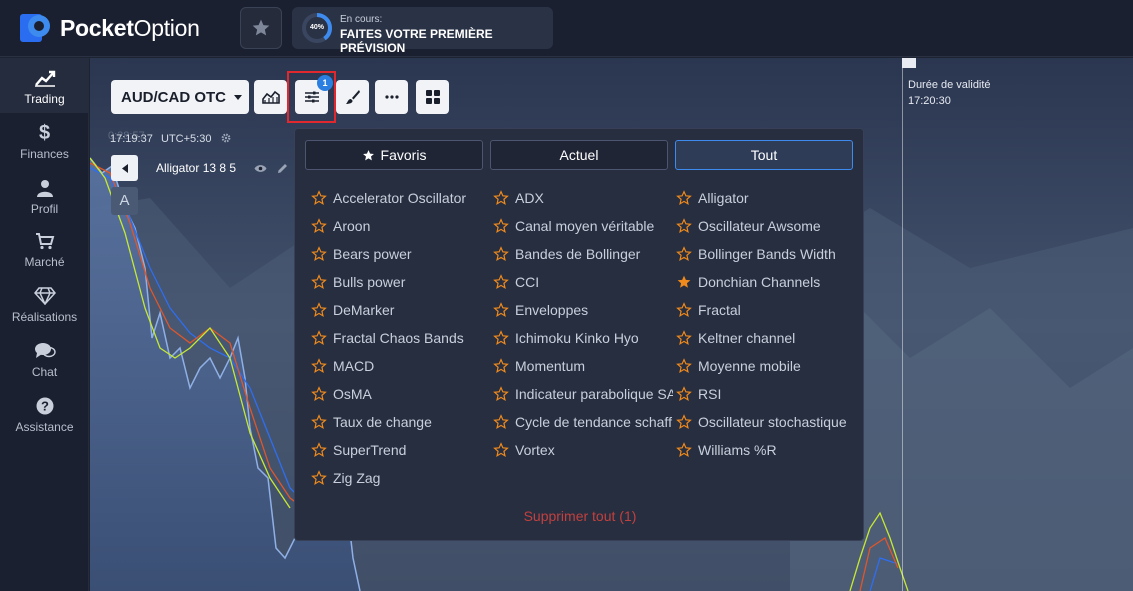  Describe the element at coordinates (44, 85) in the screenshot. I see `sidebar-item-trading: Trading` at that location.